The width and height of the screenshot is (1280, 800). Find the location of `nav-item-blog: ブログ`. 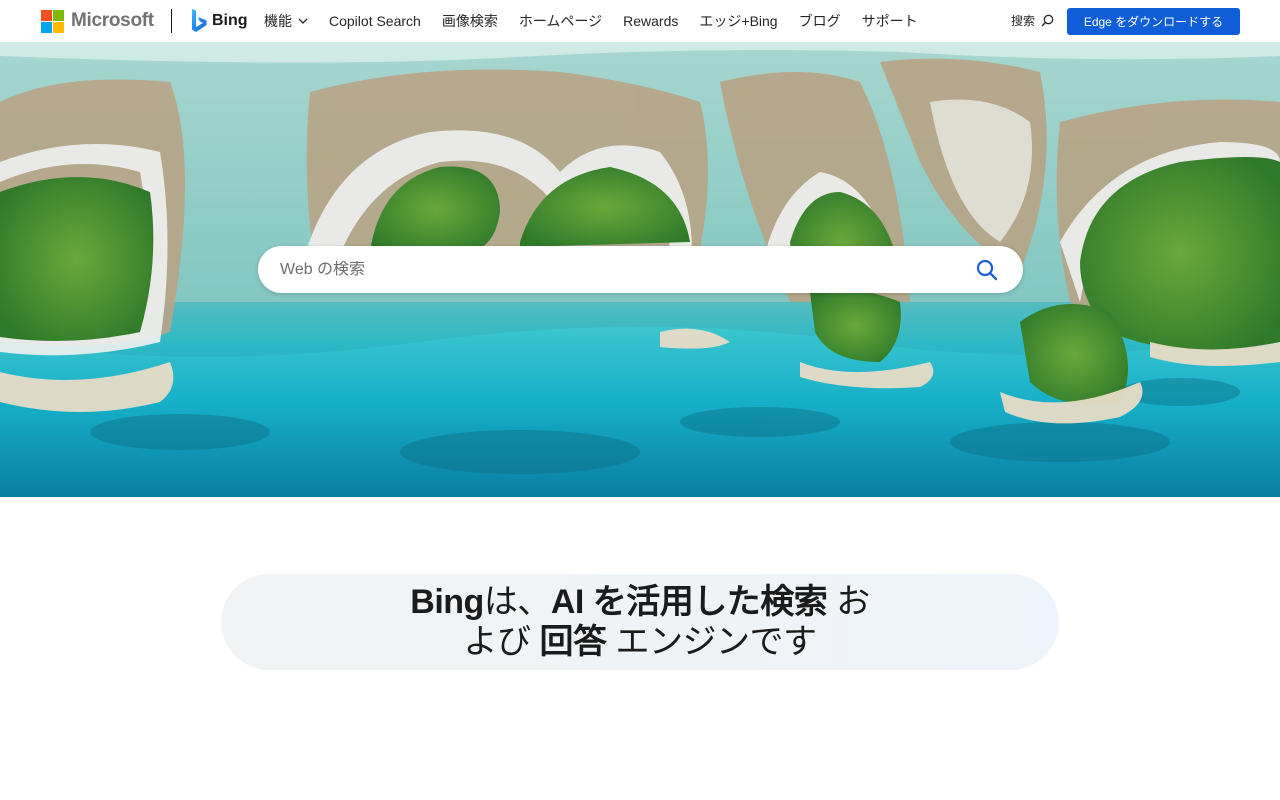

nav-item-blog: ブログ is located at coordinates (820, 21).